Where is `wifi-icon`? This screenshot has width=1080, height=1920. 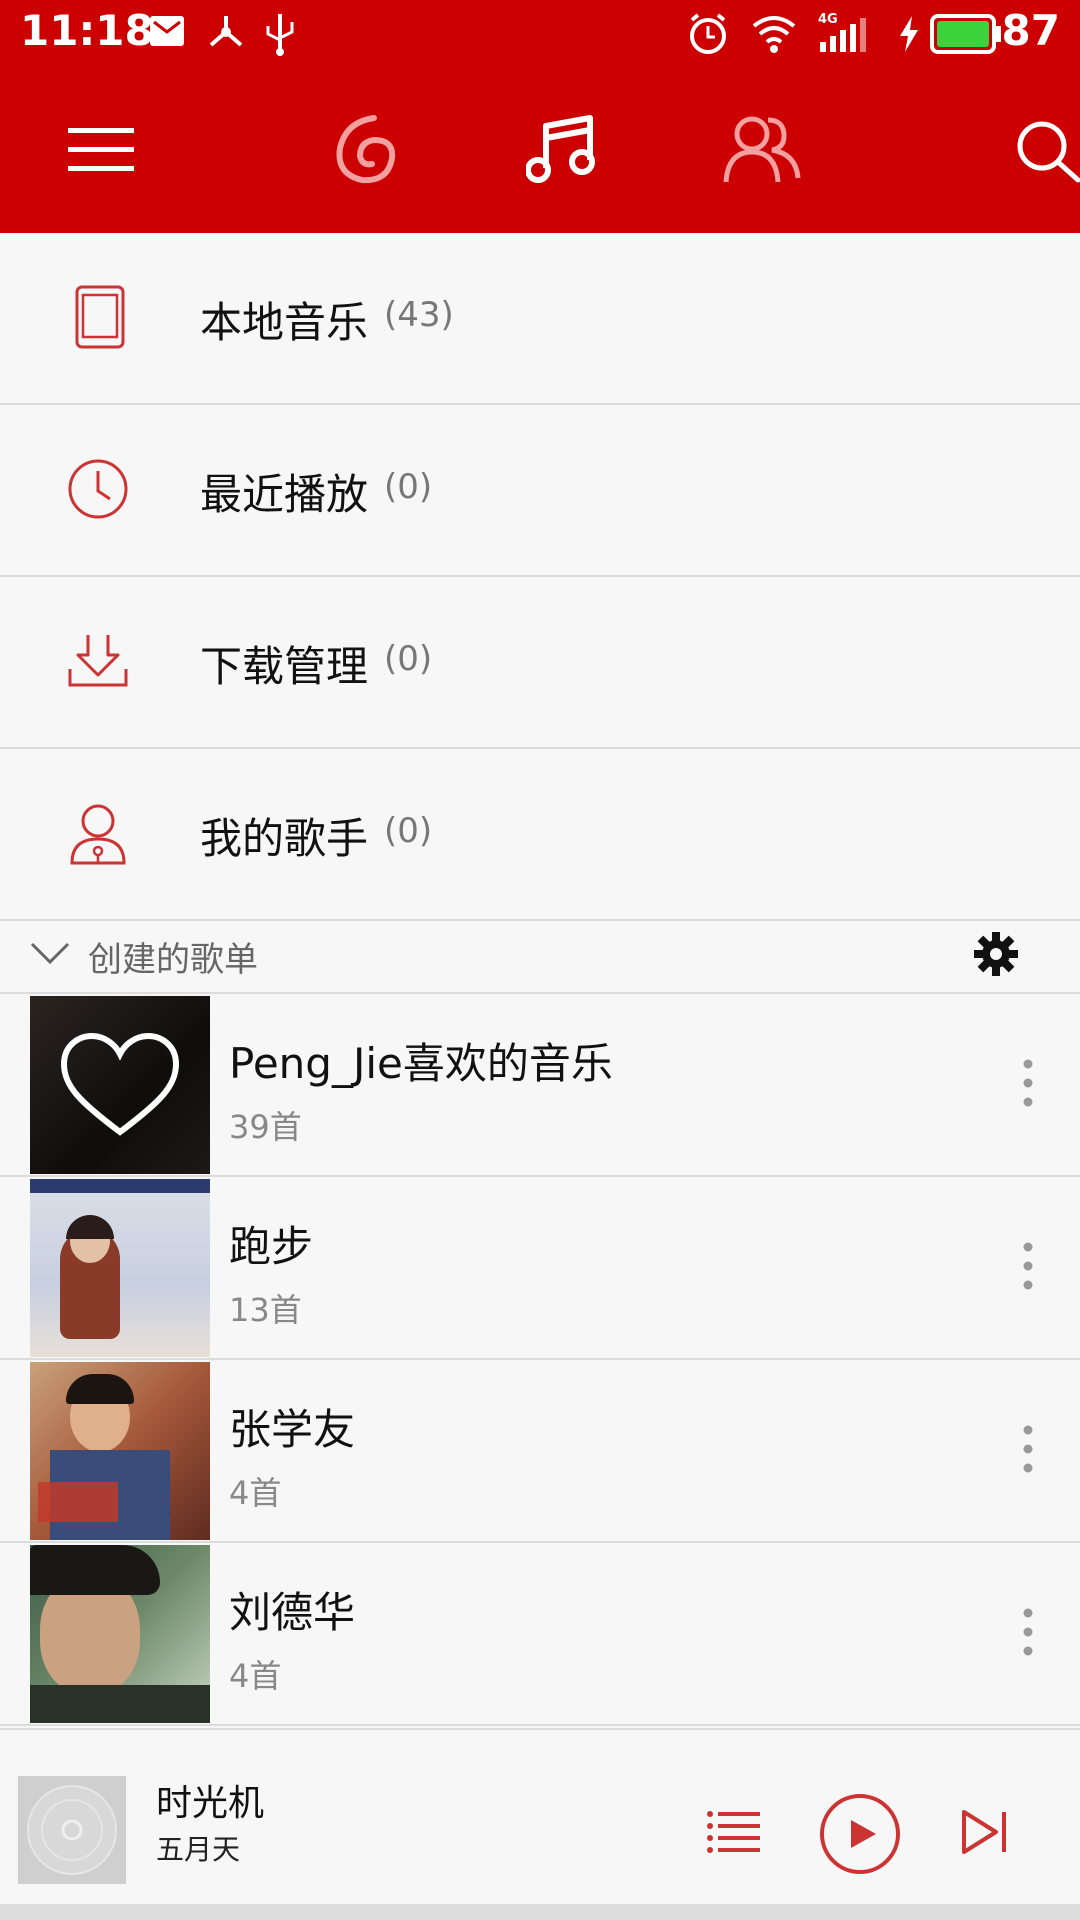
wifi-icon is located at coordinates (774, 34).